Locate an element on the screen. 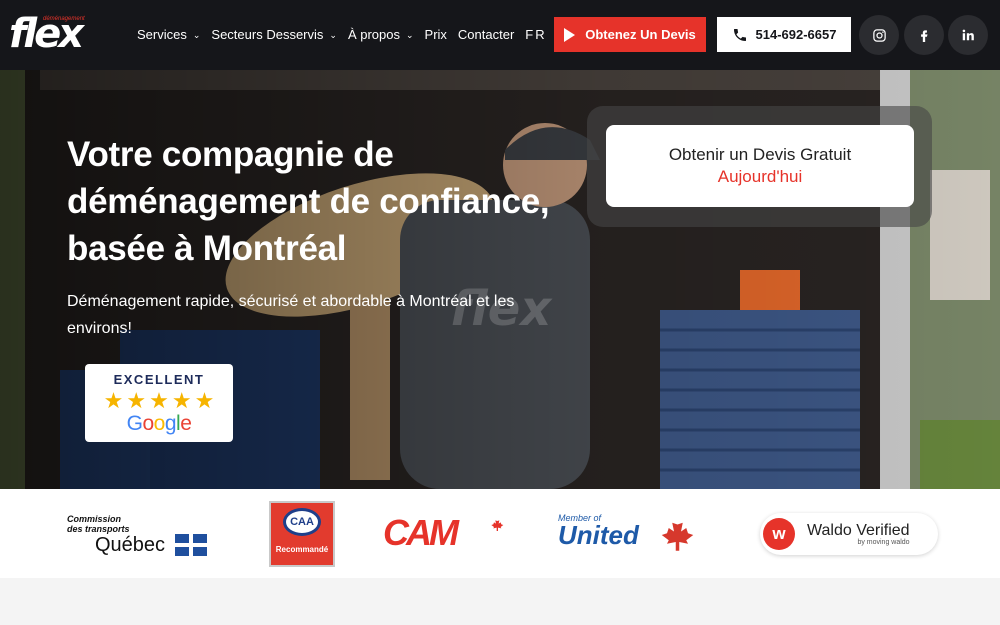 The height and width of the screenshot is (625, 1000). nav-services-label: Services is located at coordinates (162, 34).